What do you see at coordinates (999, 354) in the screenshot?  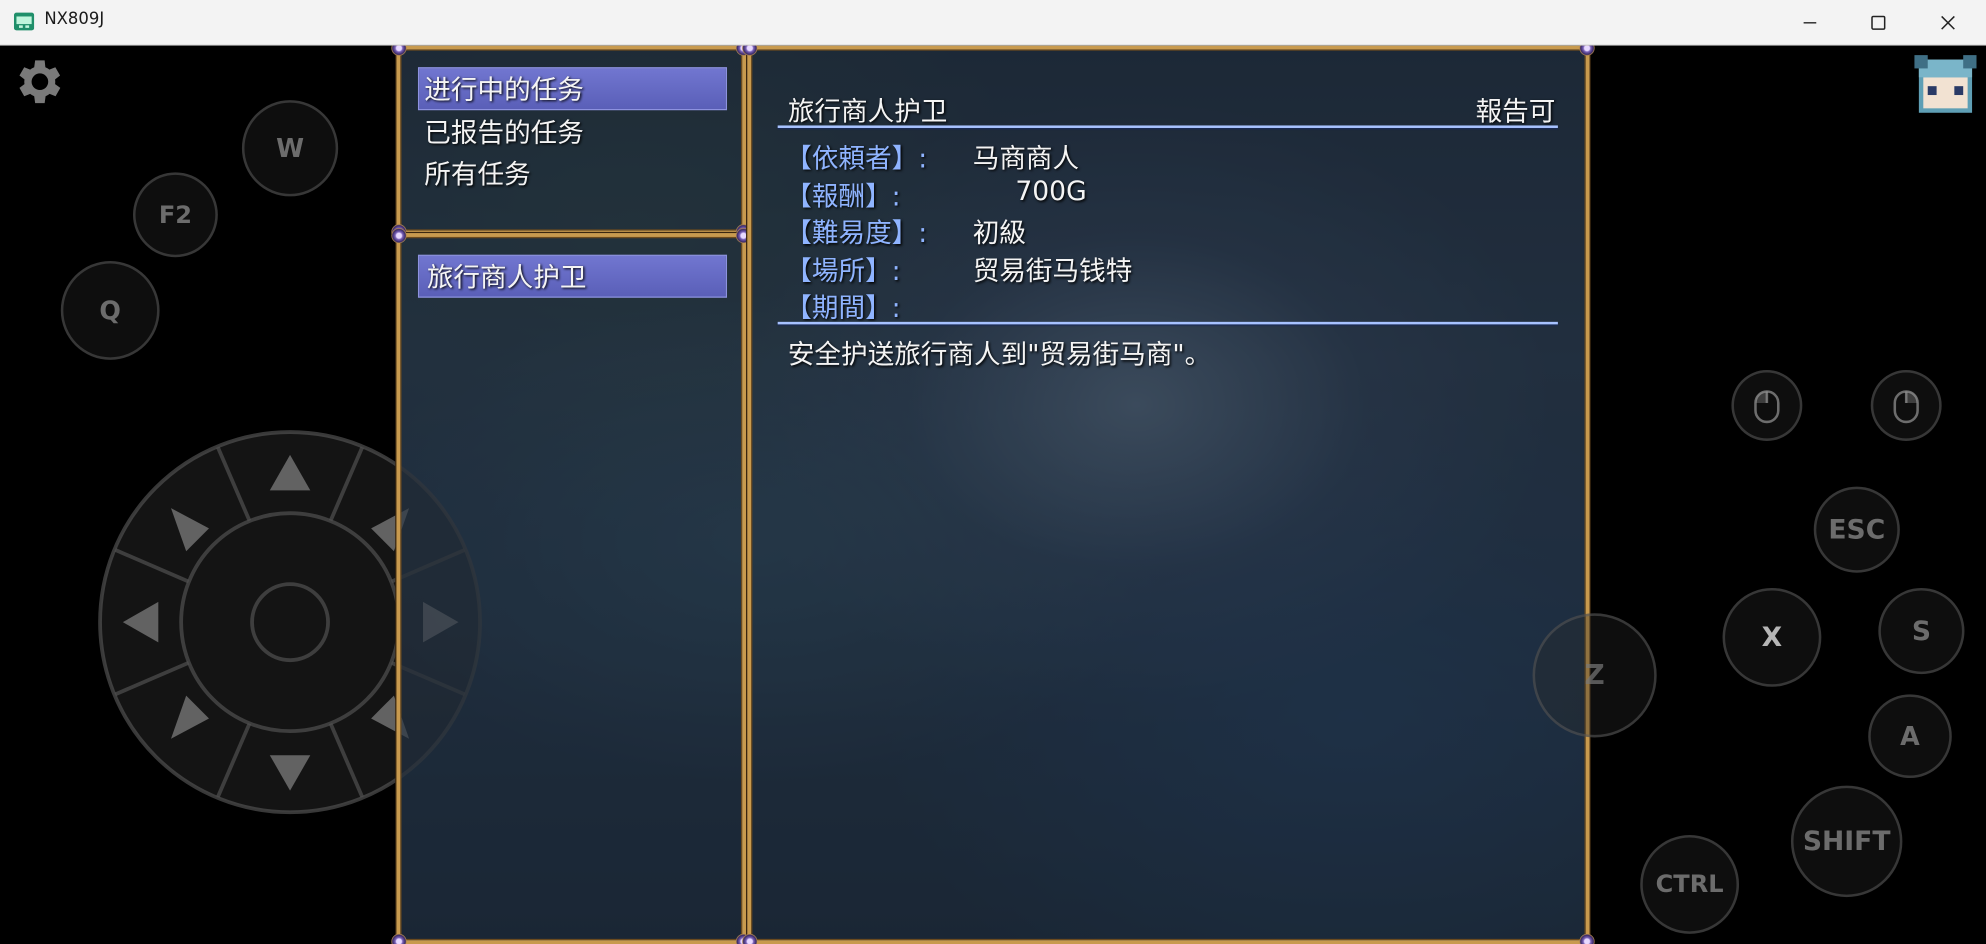 I see `quest-description: 安全护送旅行商人到"贸易街马商"。` at bounding box center [999, 354].